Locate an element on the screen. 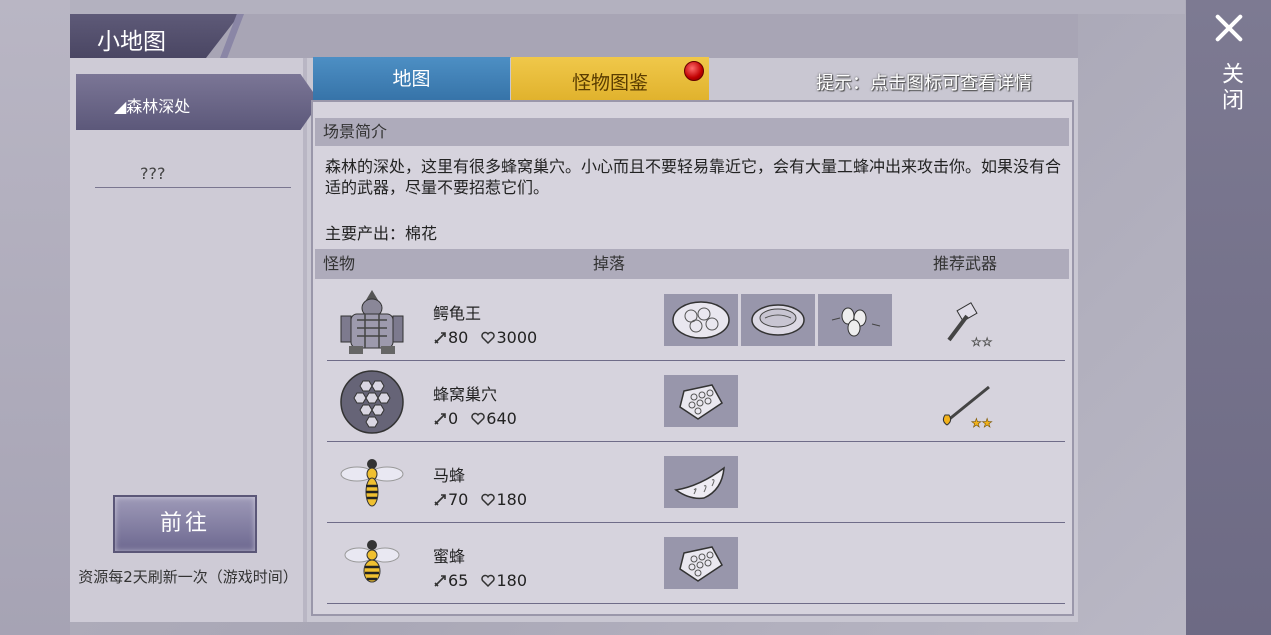 The image size is (1271, 635). cotton-icon is located at coordinates (701, 320).